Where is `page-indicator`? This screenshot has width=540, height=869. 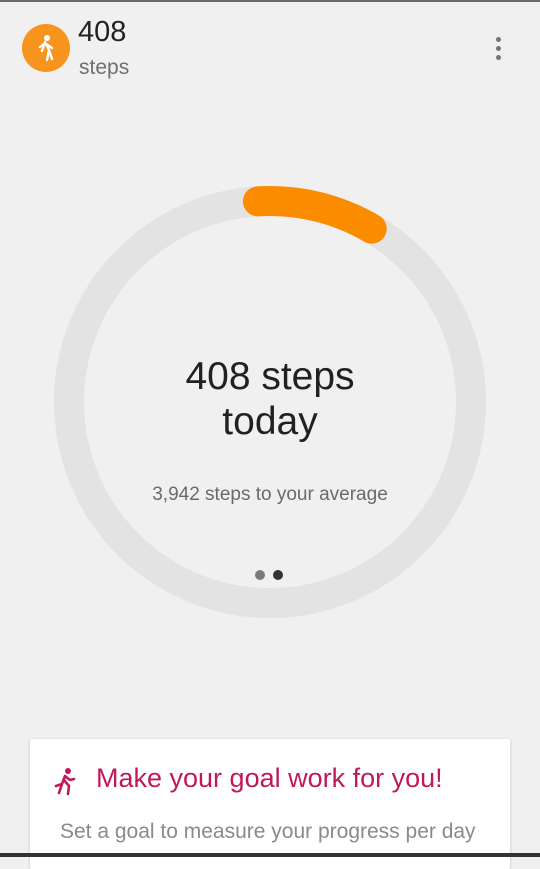 page-indicator is located at coordinates (269, 575).